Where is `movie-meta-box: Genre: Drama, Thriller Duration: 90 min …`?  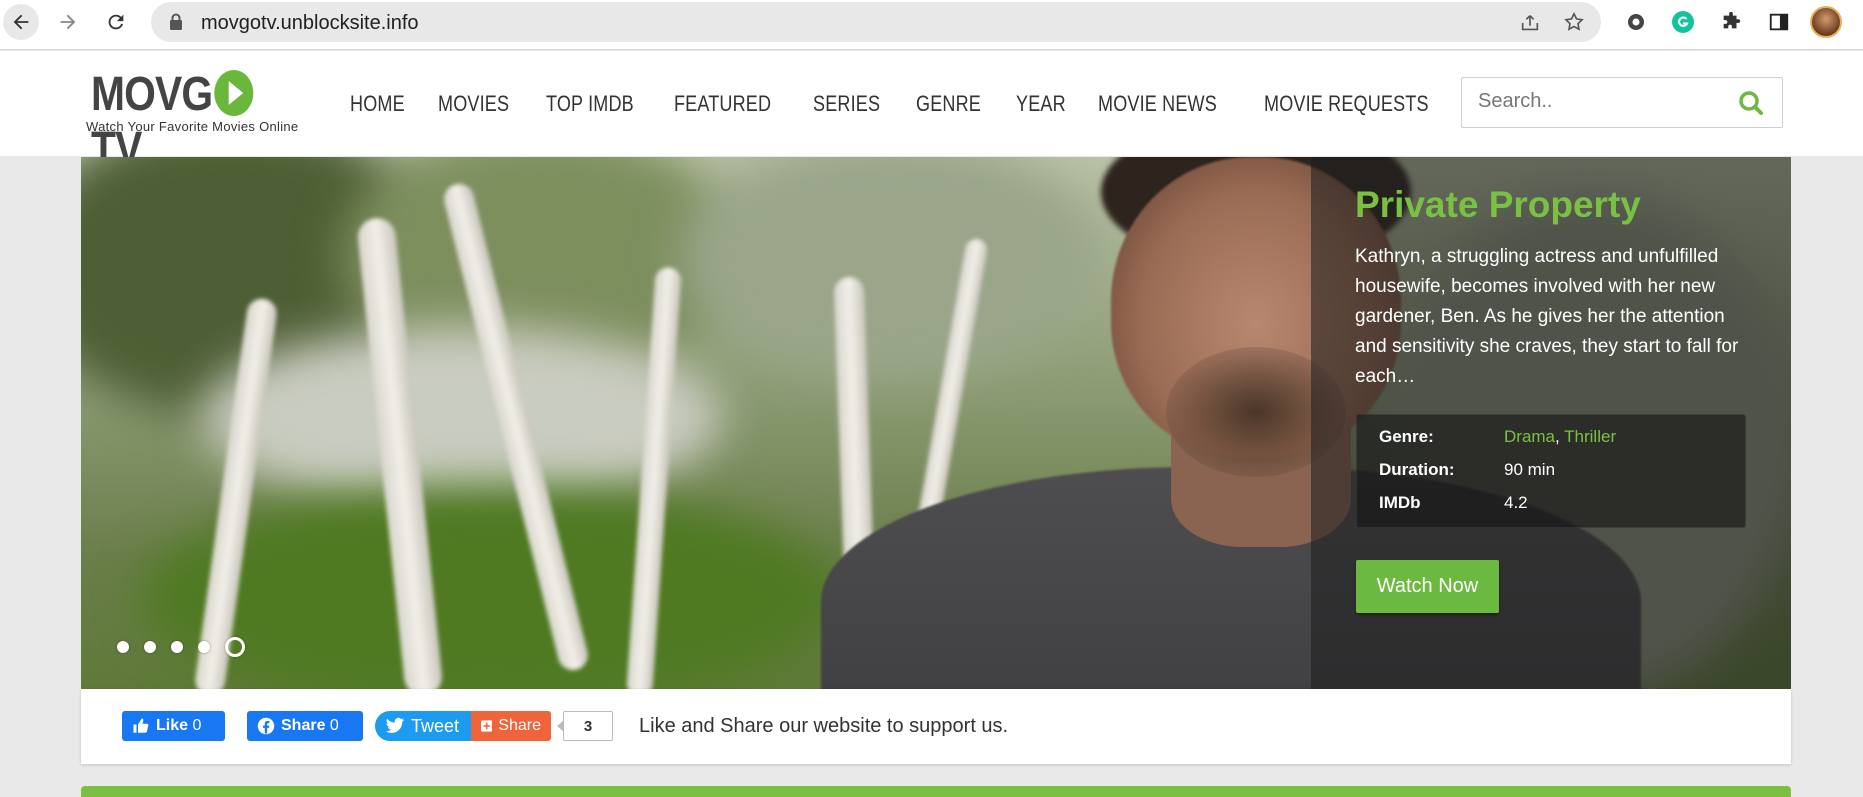 movie-meta-box: Genre: Drama, Thriller Duration: 90 min … is located at coordinates (1551, 471).